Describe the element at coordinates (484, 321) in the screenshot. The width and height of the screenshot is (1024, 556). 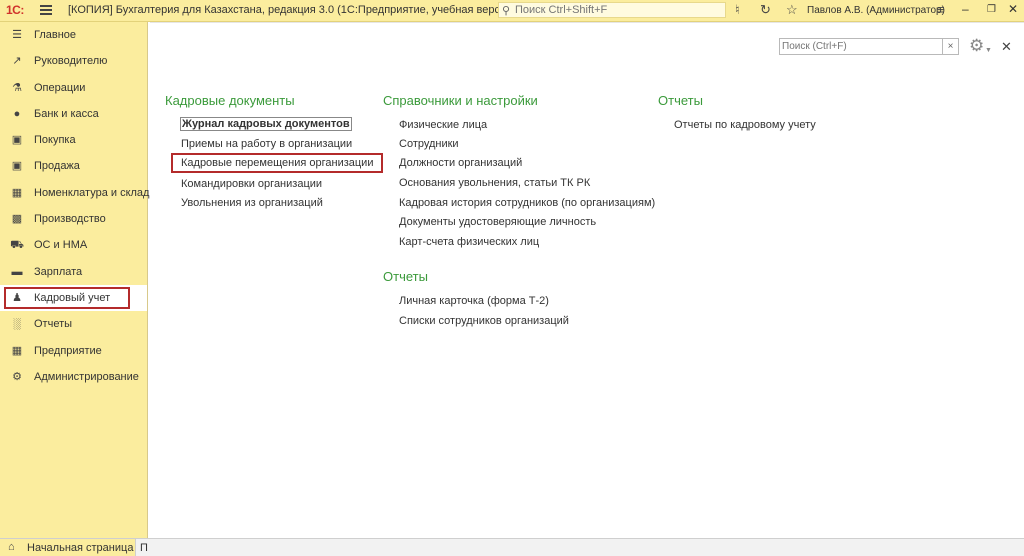
I see `link-employee-lists: Списки сотрудников организаций` at that location.